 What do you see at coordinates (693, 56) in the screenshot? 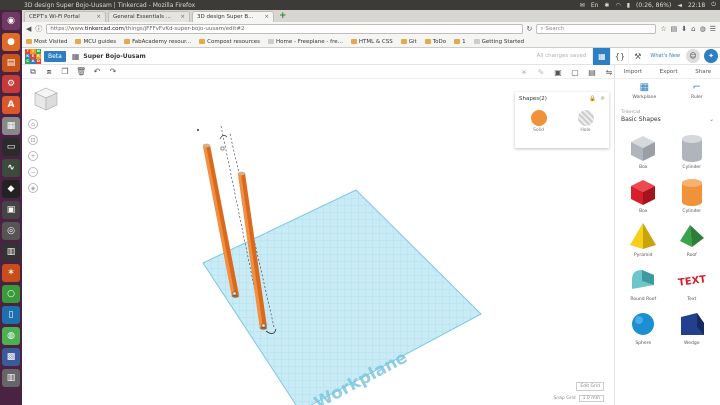
I see `add-user-icon: ☺` at bounding box center [693, 56].